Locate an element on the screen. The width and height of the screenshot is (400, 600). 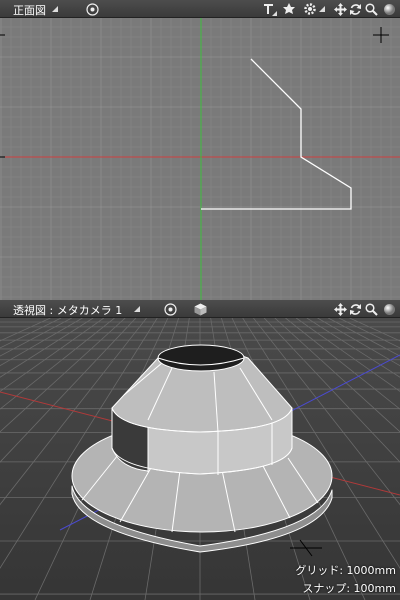
gear-icon is located at coordinates (310, 9).